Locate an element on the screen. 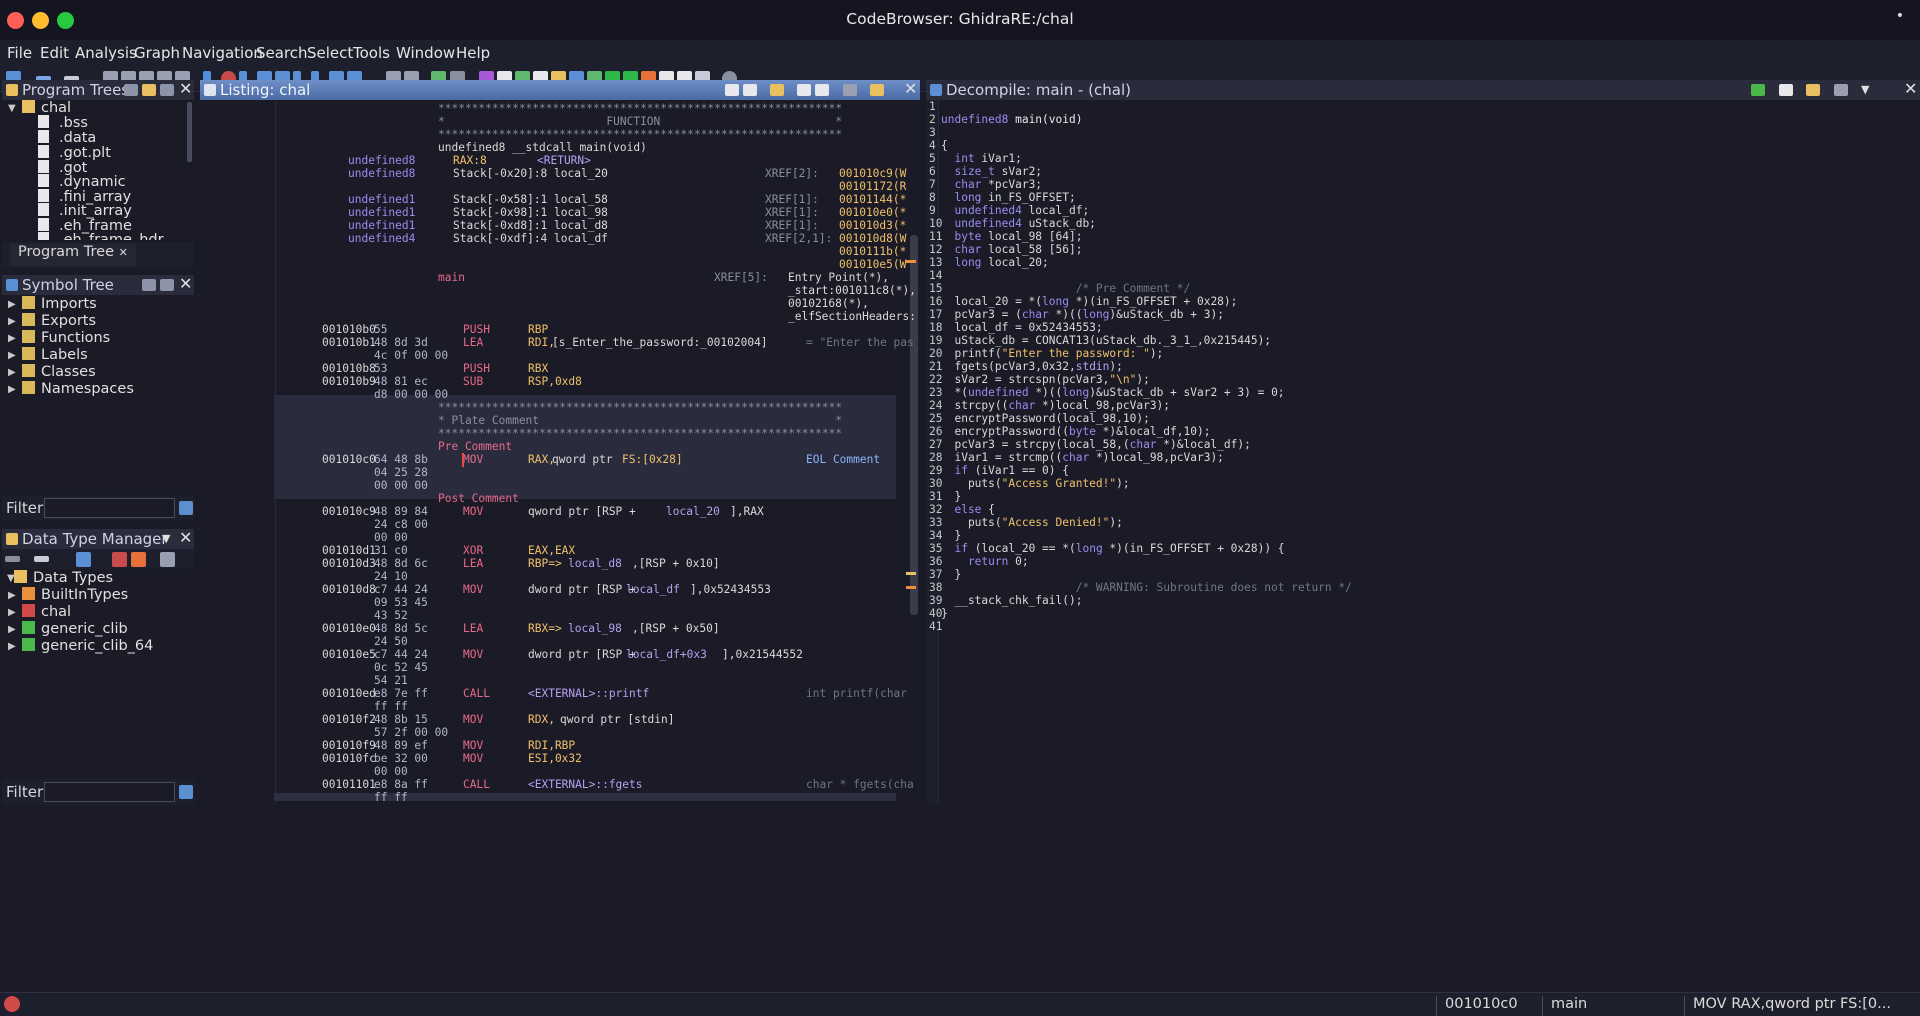 This screenshot has height=1016, width=1920. listing-token: ],RAX is located at coordinates (747, 511).